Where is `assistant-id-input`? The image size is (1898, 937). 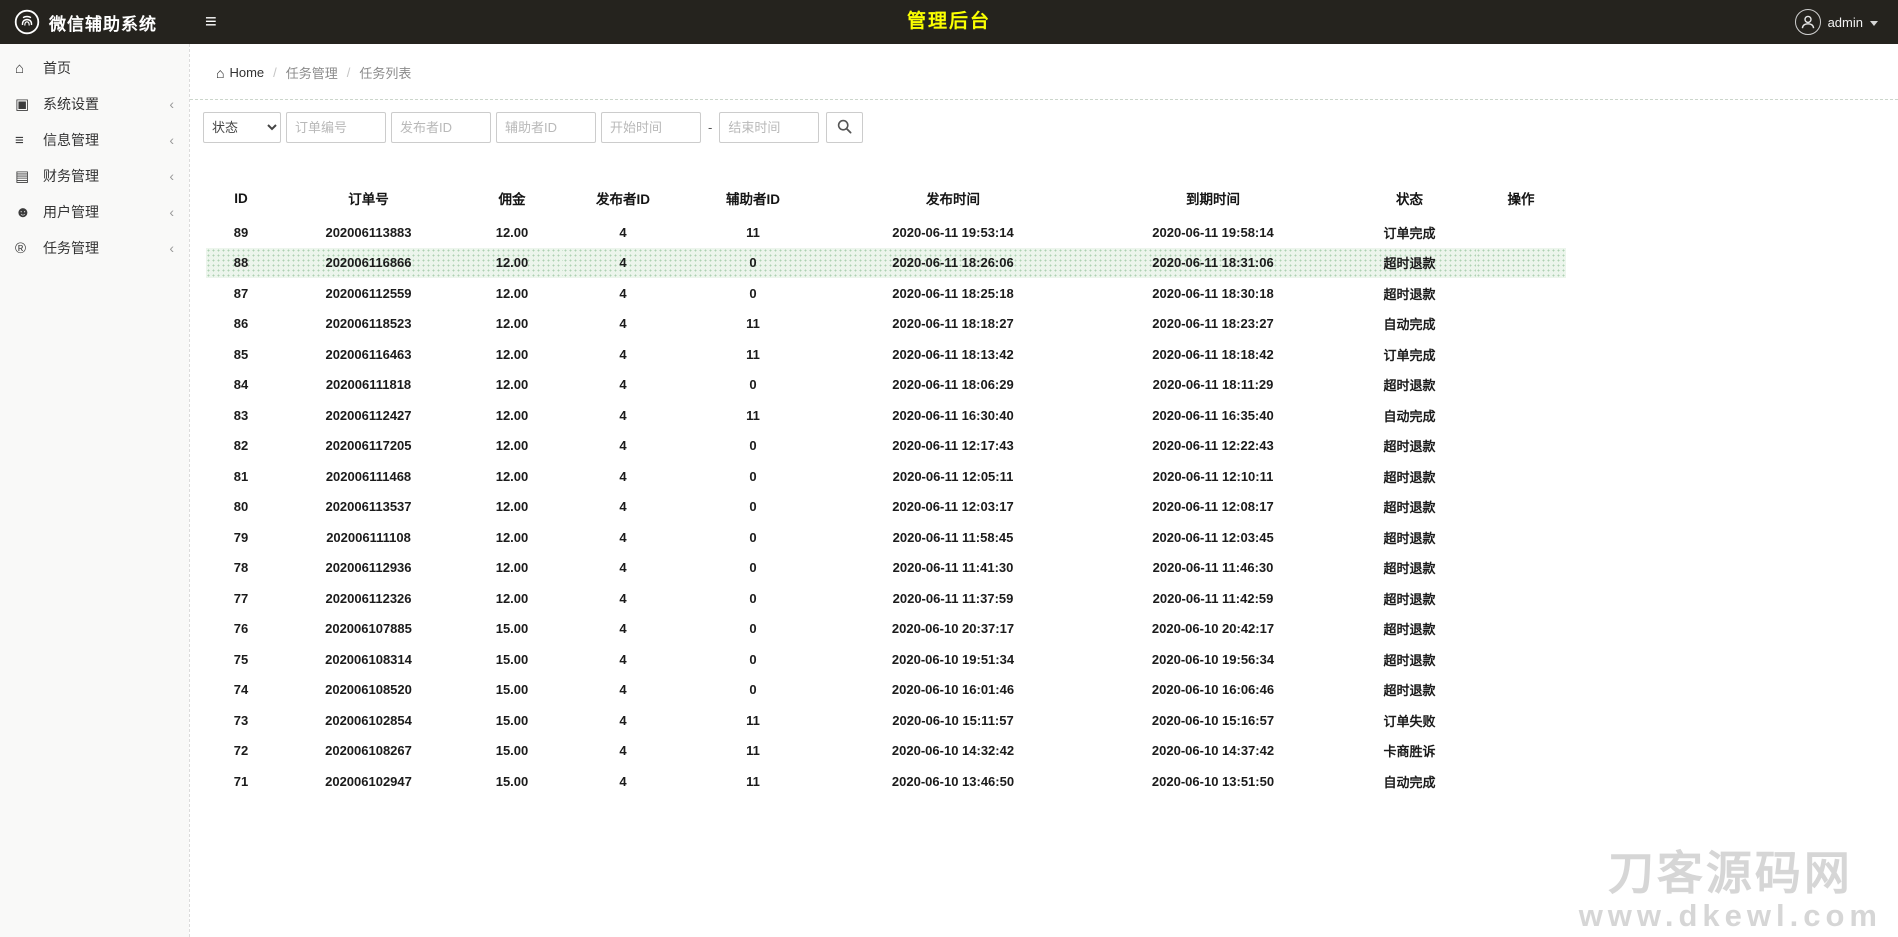 assistant-id-input is located at coordinates (546, 127).